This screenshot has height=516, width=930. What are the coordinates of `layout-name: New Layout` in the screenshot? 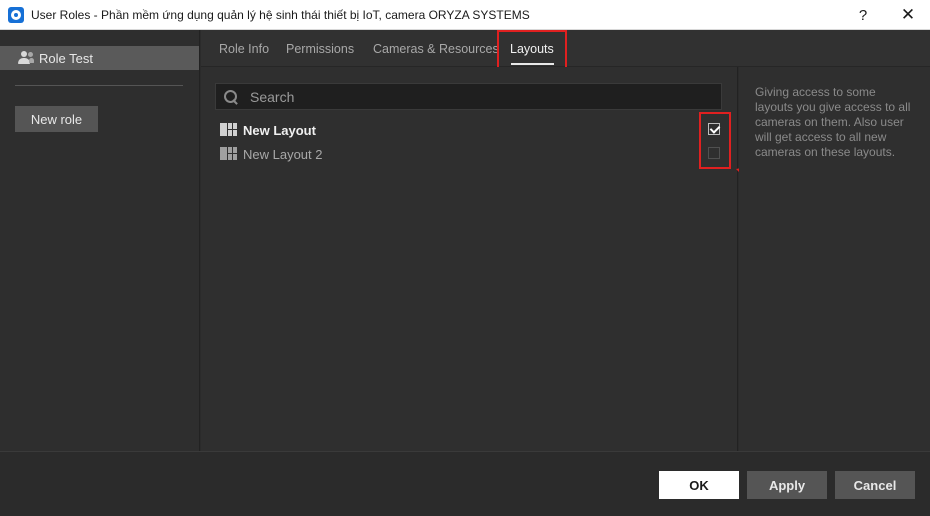 It's located at (279, 130).